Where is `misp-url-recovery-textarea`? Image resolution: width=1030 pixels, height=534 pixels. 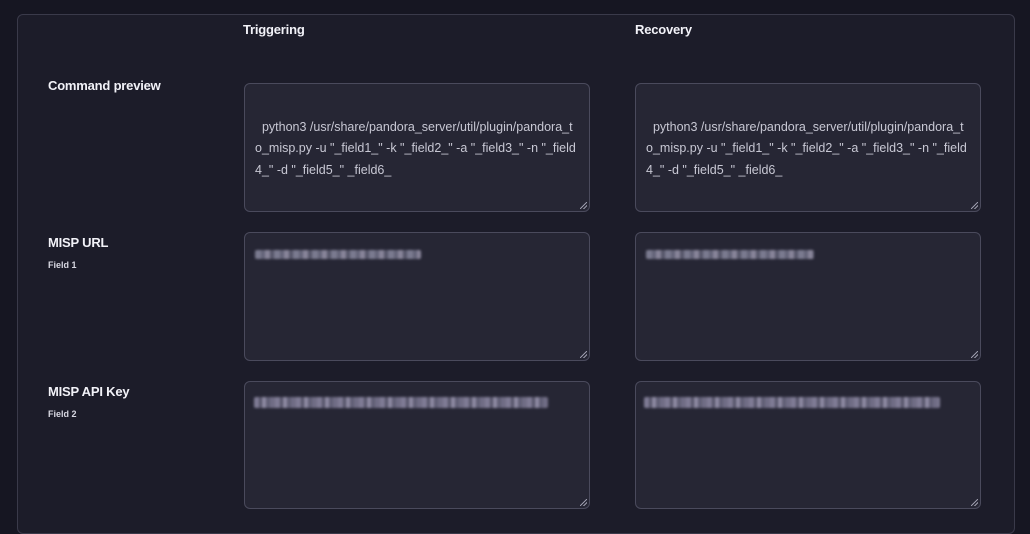 misp-url-recovery-textarea is located at coordinates (808, 296).